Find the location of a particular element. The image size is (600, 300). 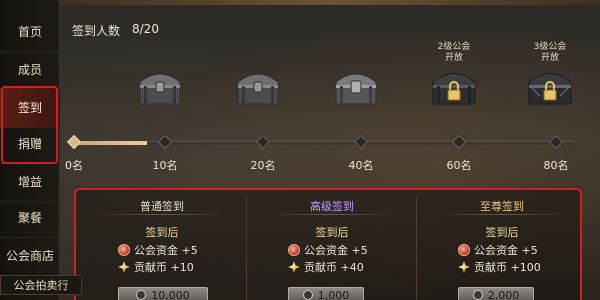

chest-60: 2级公会 开放 is located at coordinates (454, 75).